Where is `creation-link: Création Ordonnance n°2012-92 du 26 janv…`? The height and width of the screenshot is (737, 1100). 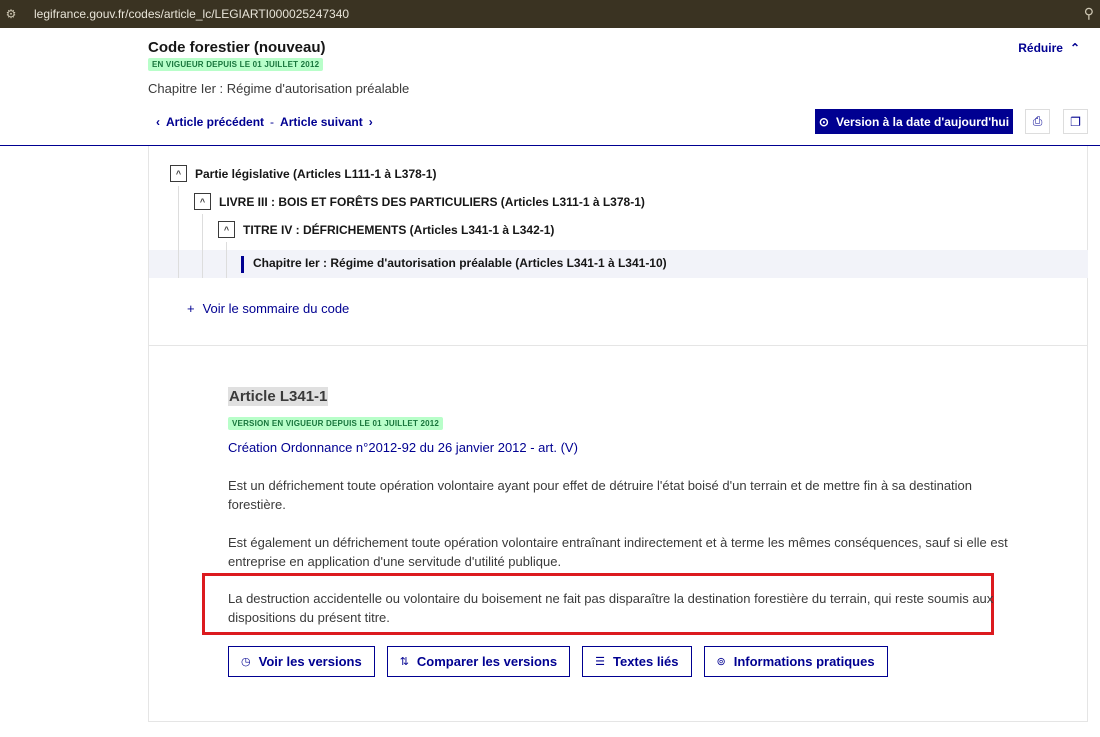
creation-link: Création Ordonnance n°2012-92 du 26 janv… is located at coordinates (403, 447).